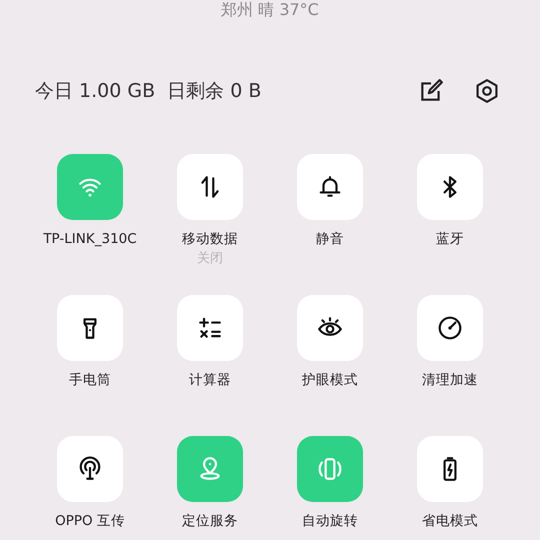 The width and height of the screenshot is (540, 540). I want to click on bell-icon, so click(330, 187).